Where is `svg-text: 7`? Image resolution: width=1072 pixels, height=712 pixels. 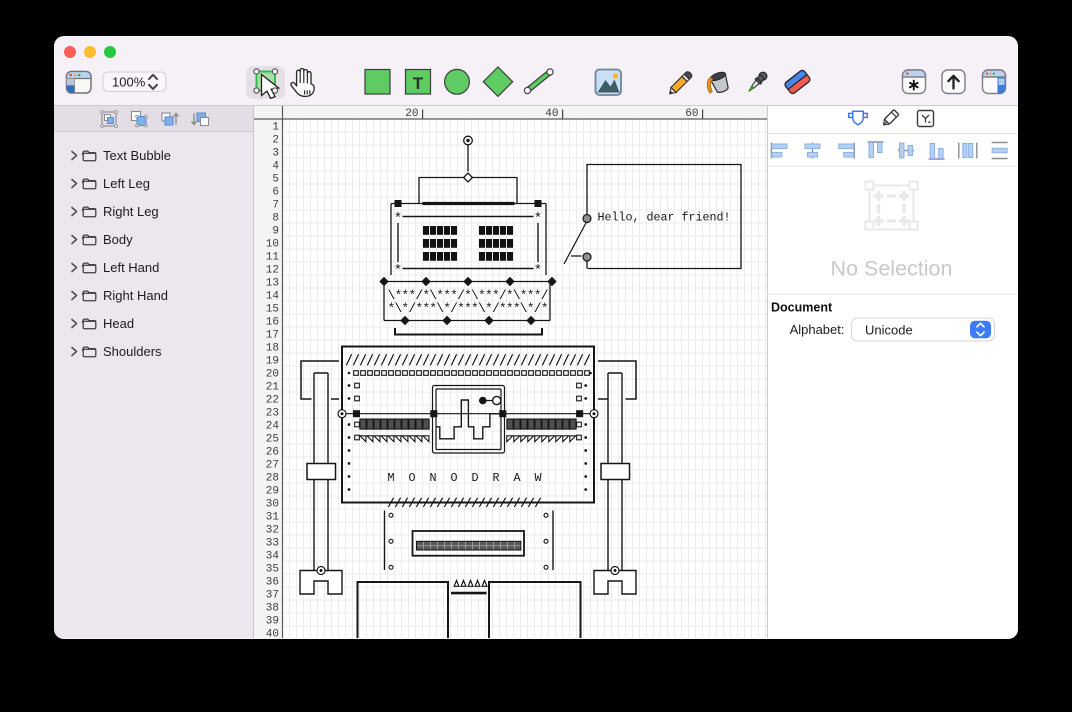
svg-text: 7 is located at coordinates (275, 205).